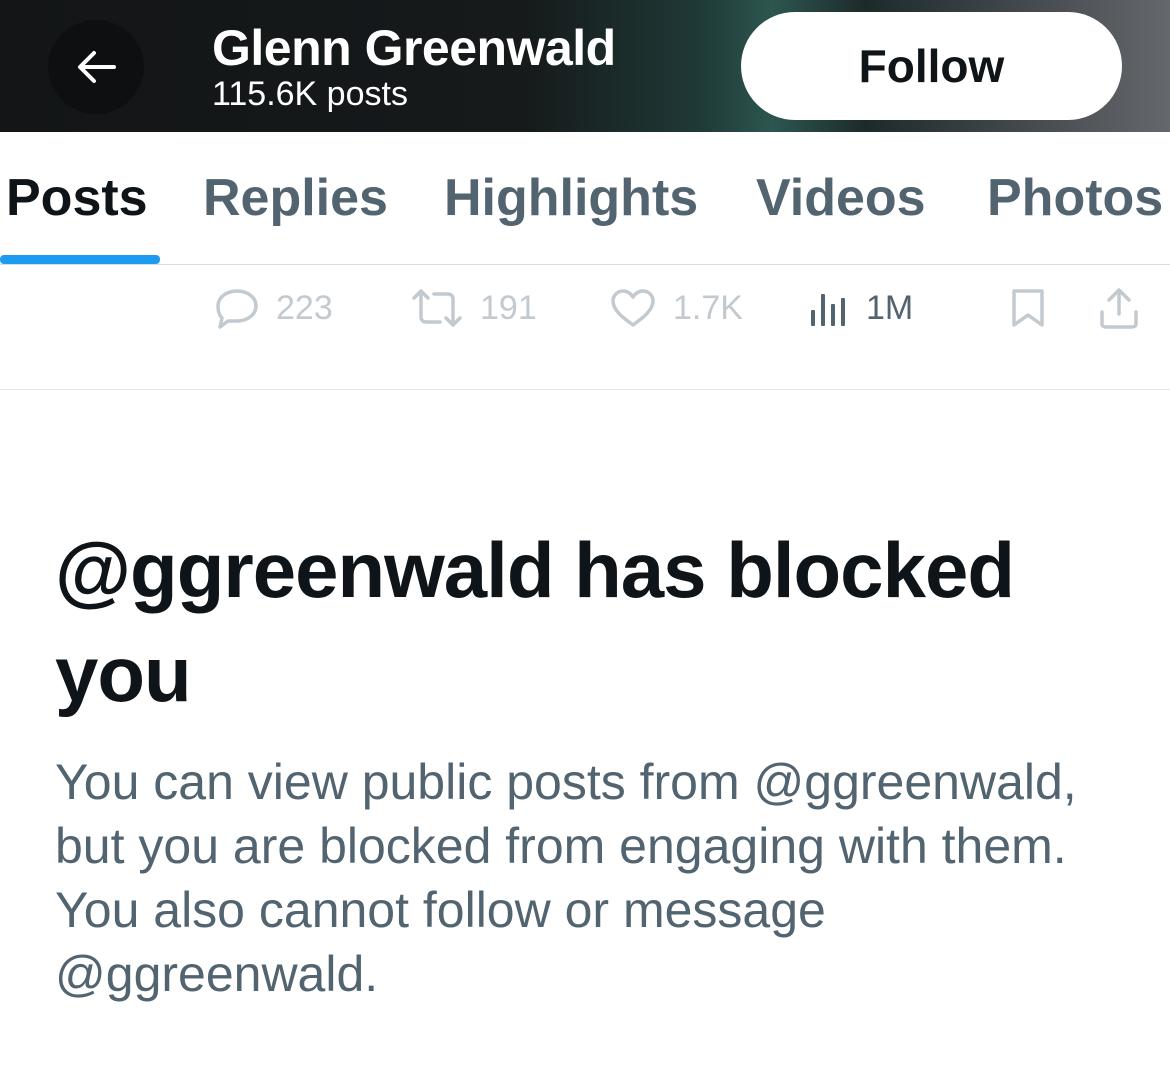 This screenshot has height=1092, width=1170. What do you see at coordinates (633, 308) in the screenshot?
I see `heart-icon` at bounding box center [633, 308].